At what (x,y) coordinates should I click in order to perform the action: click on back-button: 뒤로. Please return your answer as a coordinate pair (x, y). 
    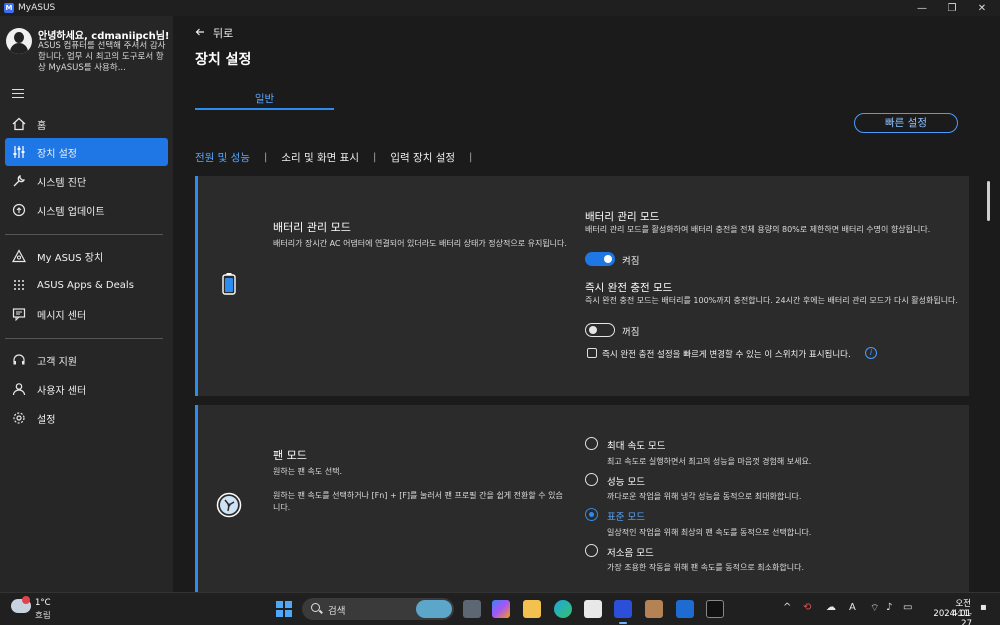
    Looking at the image, I should click on (214, 33).